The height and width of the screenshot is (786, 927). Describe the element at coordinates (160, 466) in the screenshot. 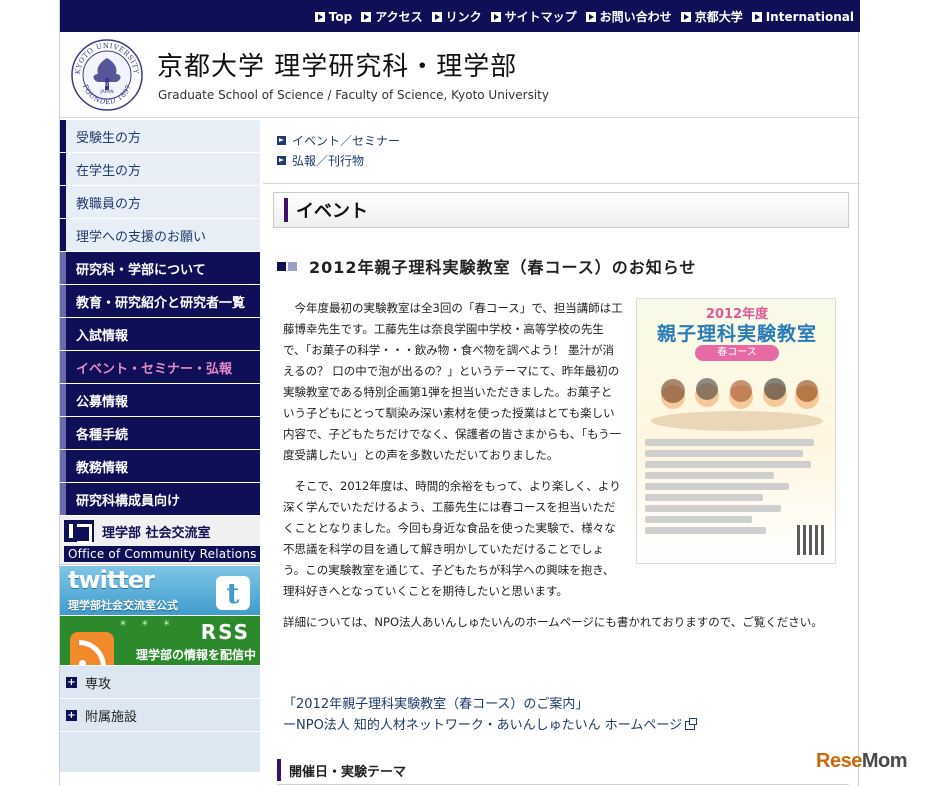

I see `sidebar-main-item-6: 教務情報` at that location.